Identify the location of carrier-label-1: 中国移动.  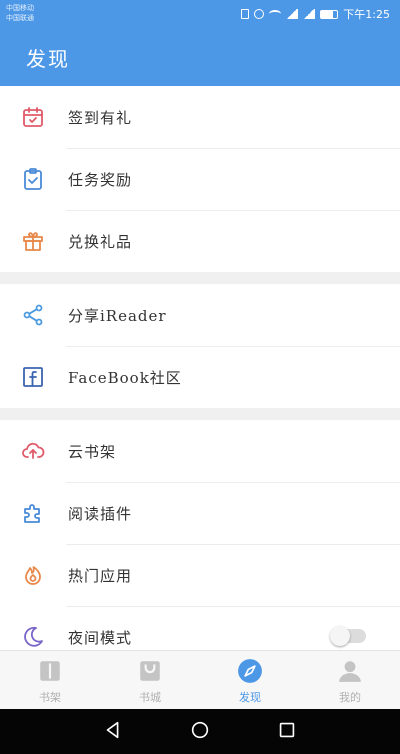
(20, 8).